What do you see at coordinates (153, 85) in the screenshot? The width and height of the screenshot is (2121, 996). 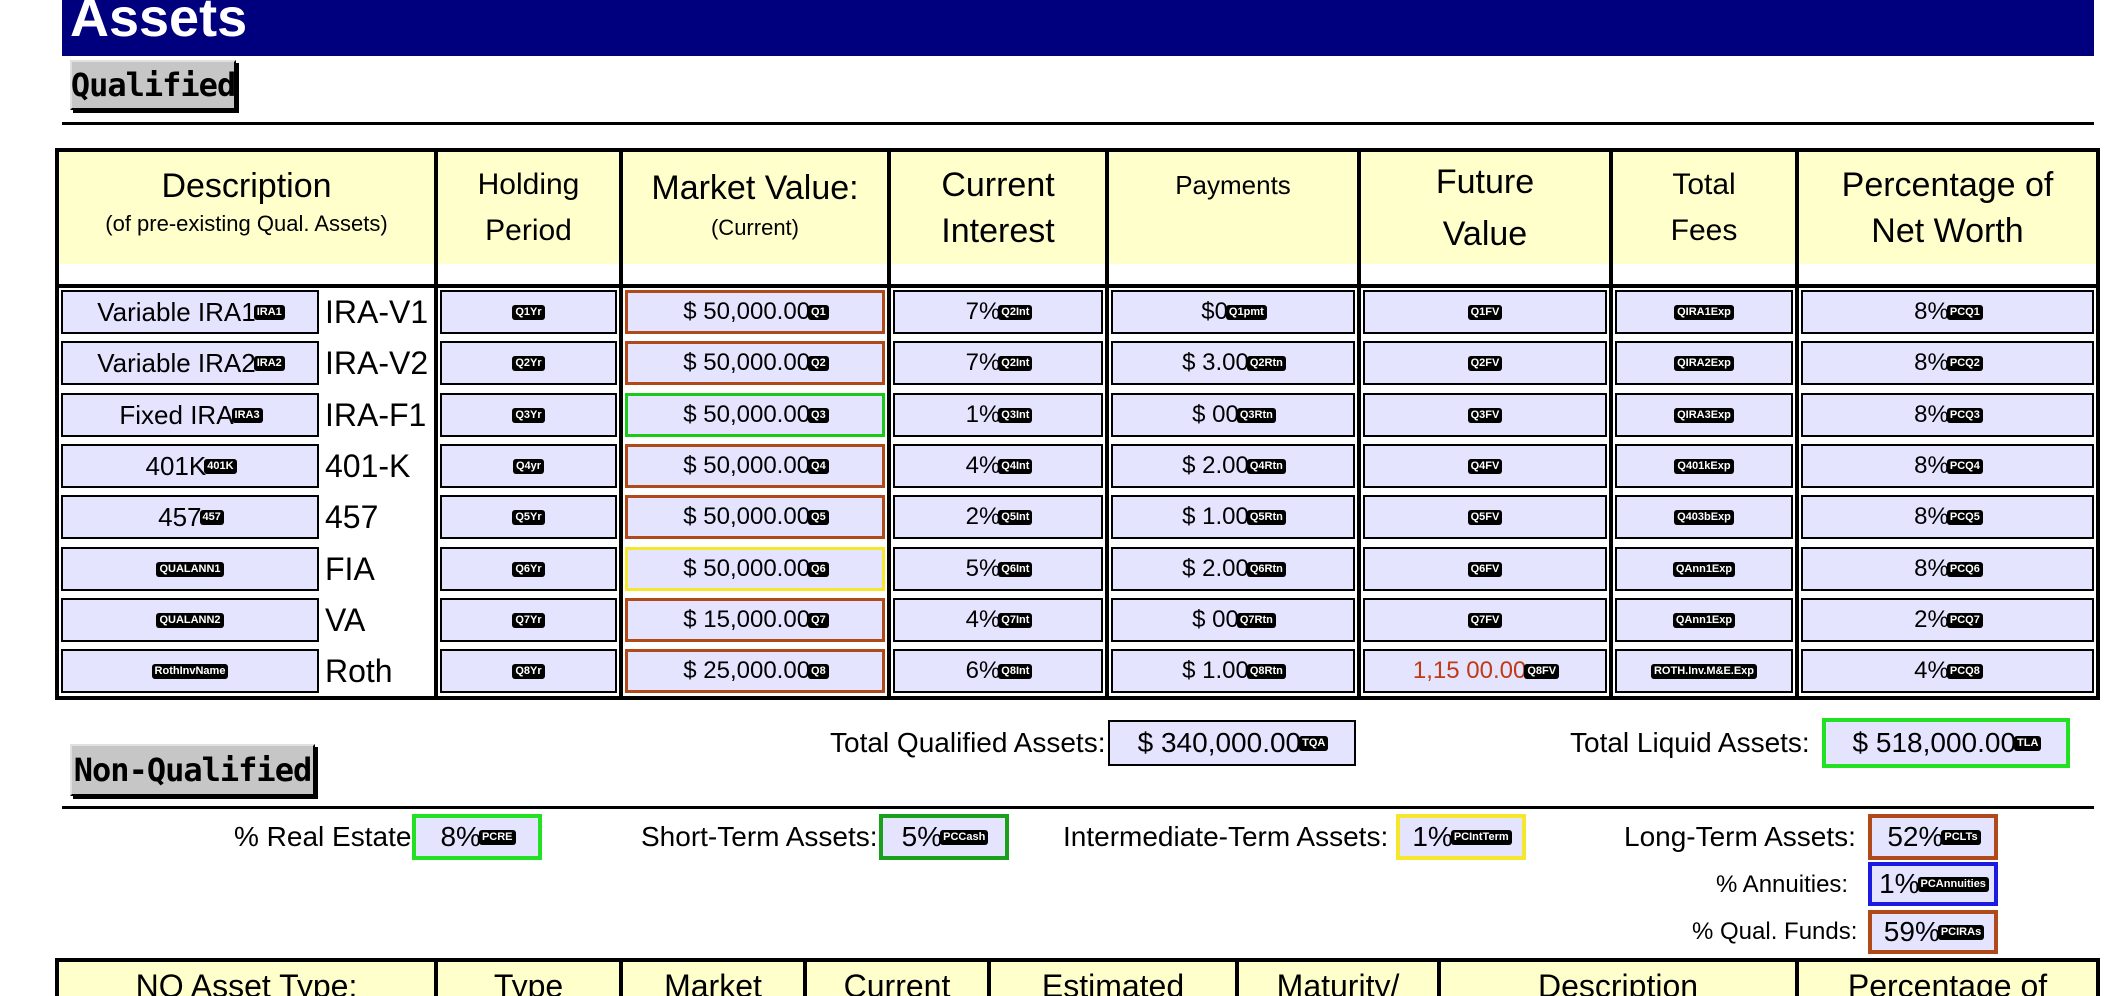 I see `tab-qualified: Qualified` at bounding box center [153, 85].